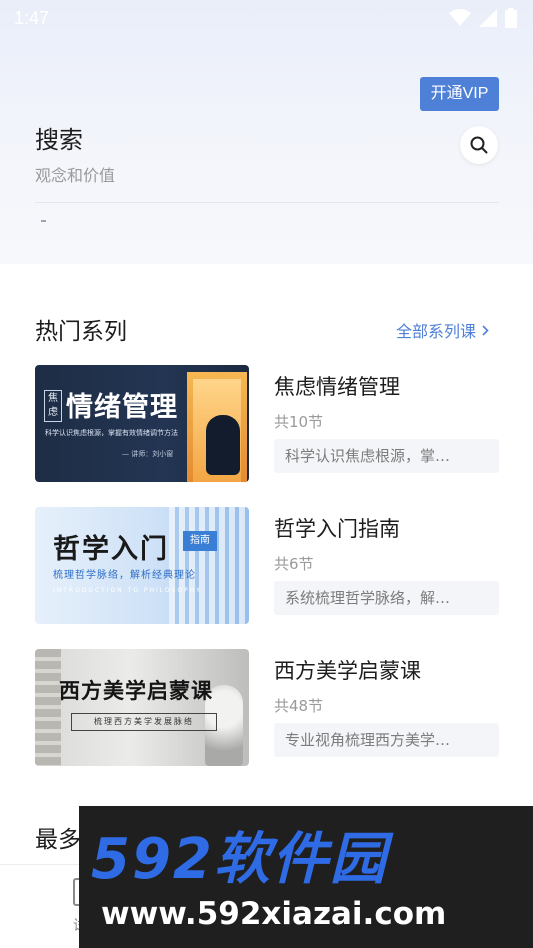 The width and height of the screenshot is (533, 948). Describe the element at coordinates (299, 706) in the screenshot. I see `course-count: 共48节` at that location.